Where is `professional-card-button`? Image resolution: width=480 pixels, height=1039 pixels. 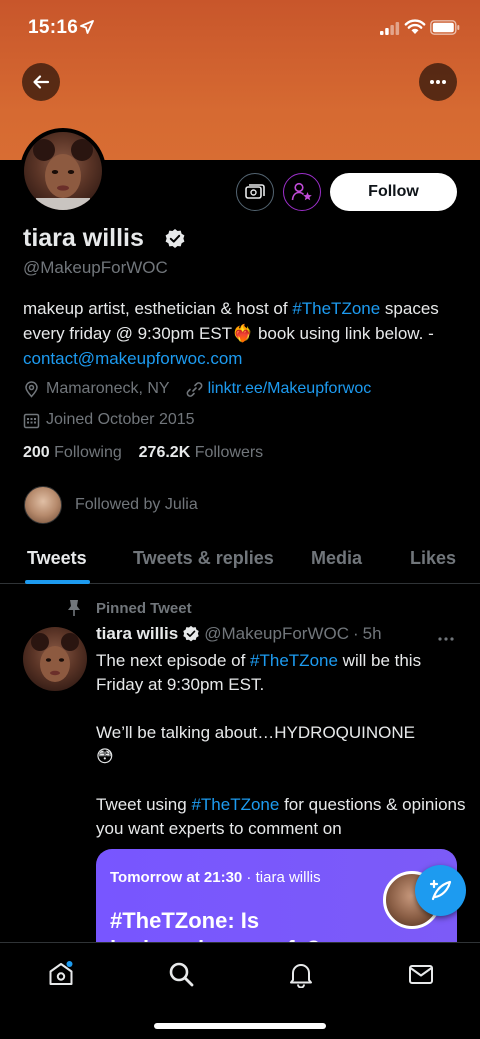
professional-card-button is located at coordinates (255, 192).